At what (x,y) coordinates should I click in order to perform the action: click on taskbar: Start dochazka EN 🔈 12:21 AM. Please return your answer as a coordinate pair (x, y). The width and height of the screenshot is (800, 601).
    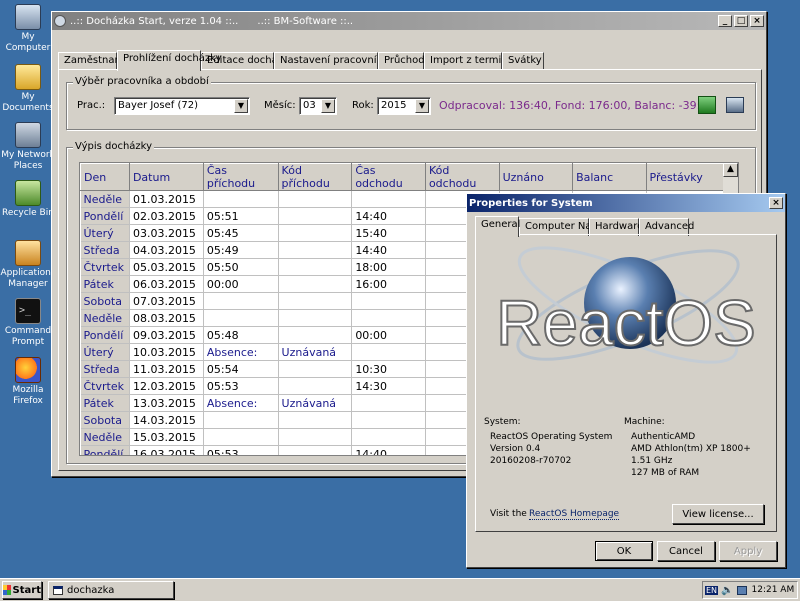
    Looking at the image, I should click on (400, 589).